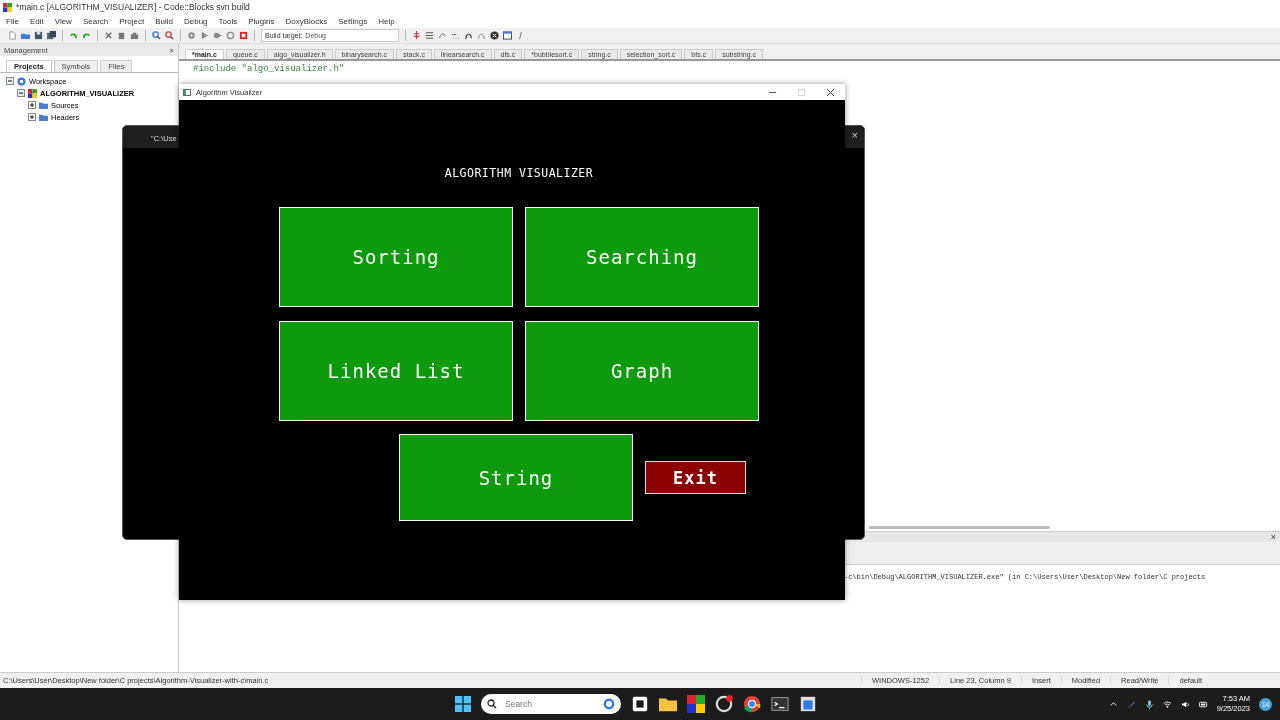 This screenshot has height=720, width=1280. I want to click on start-icon, so click(463, 704).